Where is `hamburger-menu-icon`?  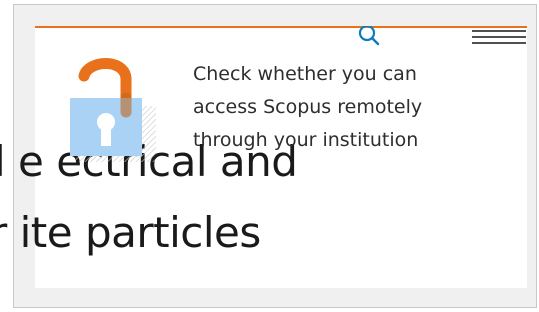
hamburger-menu-icon is located at coordinates (499, 38).